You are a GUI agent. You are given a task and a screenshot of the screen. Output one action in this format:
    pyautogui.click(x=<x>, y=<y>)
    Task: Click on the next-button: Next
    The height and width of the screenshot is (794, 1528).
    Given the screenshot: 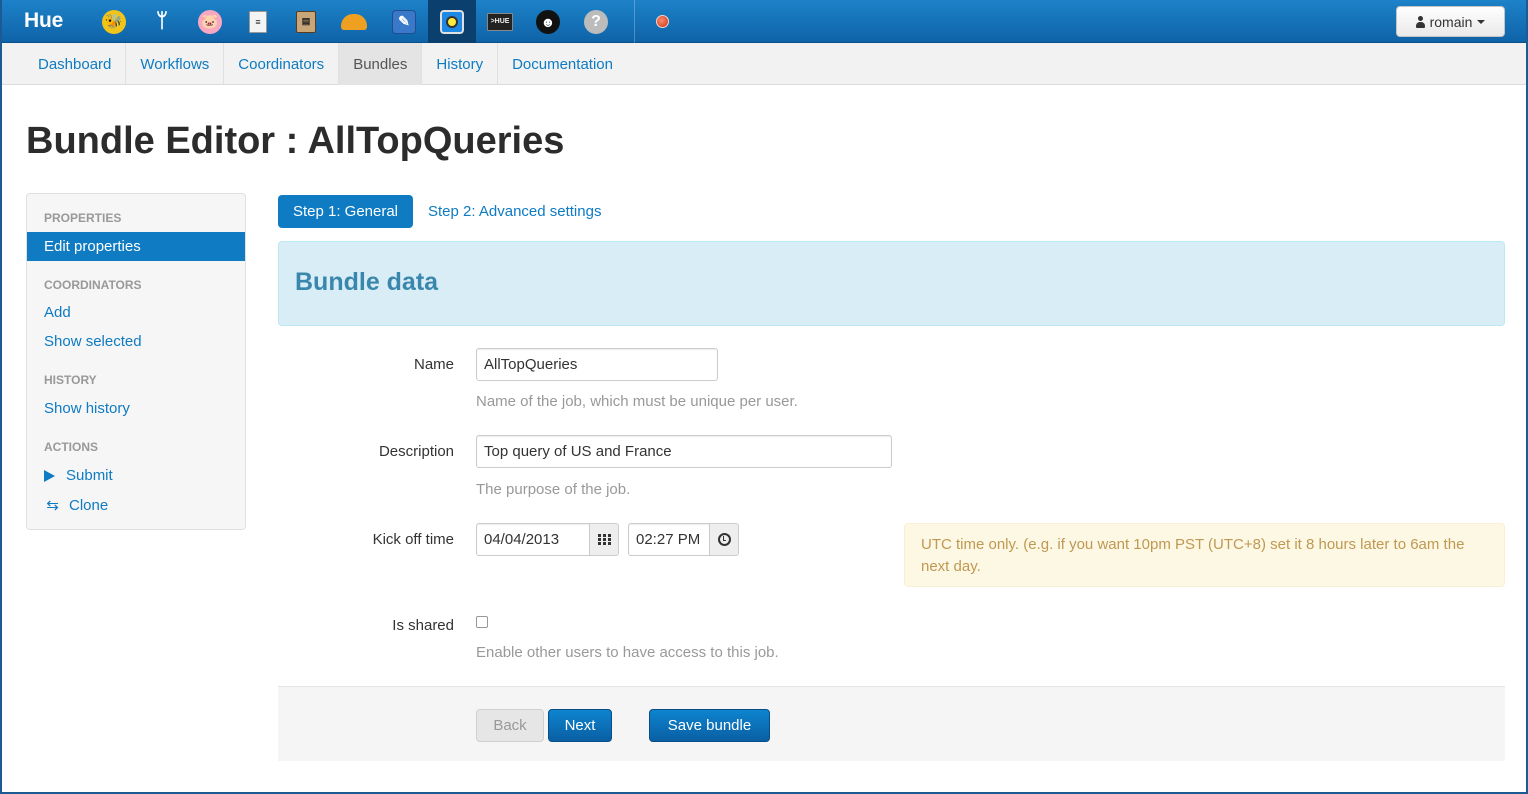 What is the action you would take?
    pyautogui.click(x=580, y=725)
    